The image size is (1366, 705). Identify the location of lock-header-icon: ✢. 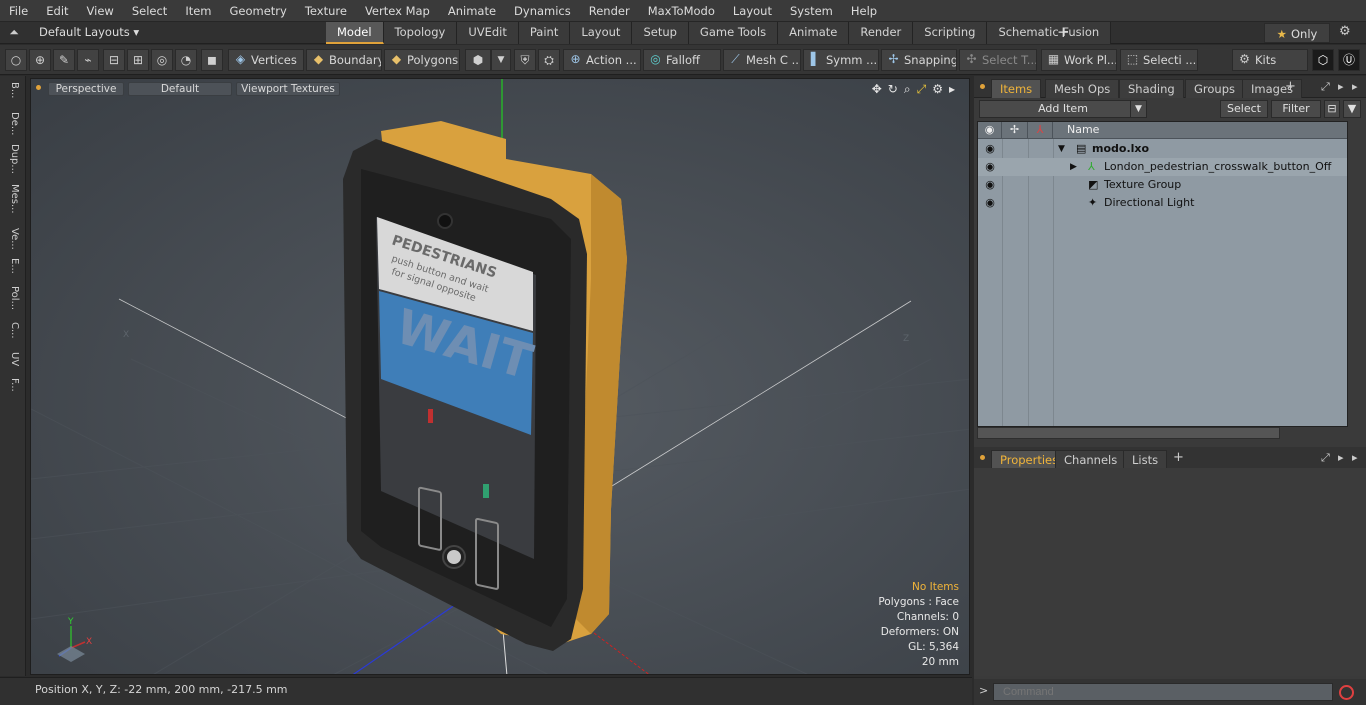
(1015, 130).